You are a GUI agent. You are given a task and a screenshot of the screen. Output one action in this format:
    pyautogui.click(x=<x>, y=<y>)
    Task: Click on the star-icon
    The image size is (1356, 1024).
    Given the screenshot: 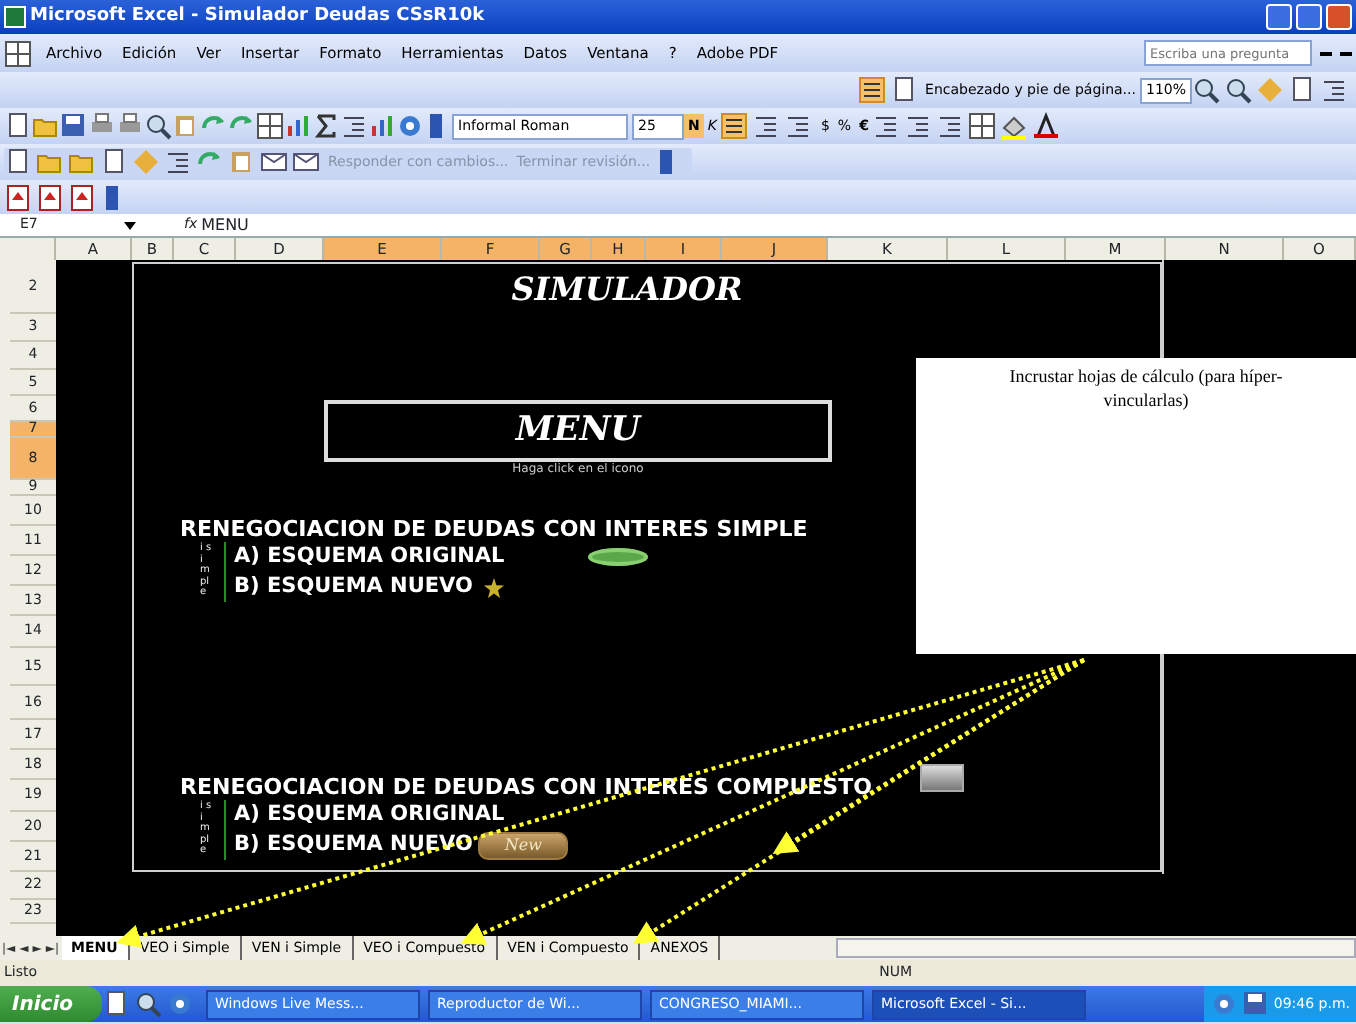 What is the action you would take?
    pyautogui.click(x=494, y=587)
    